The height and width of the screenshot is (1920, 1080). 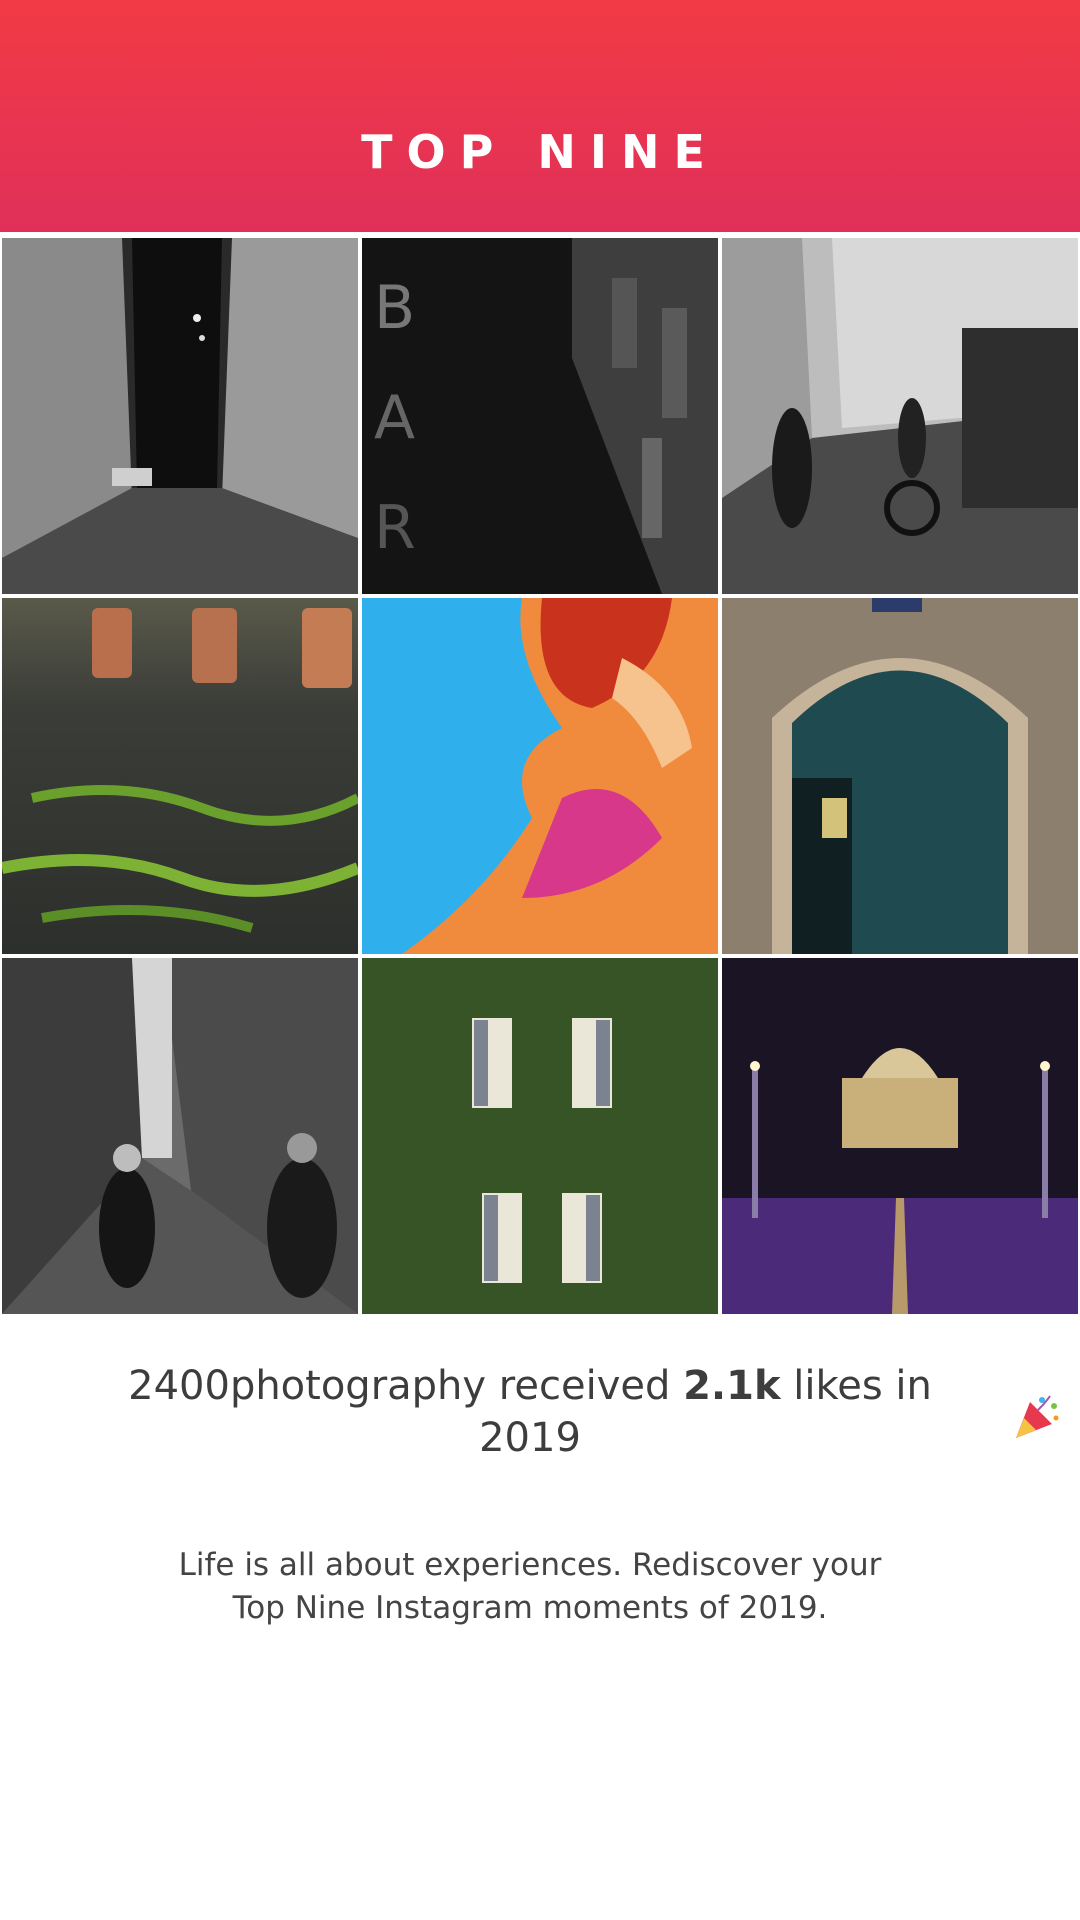 I want to click on photo-street-cyclist, so click(x=900, y=416).